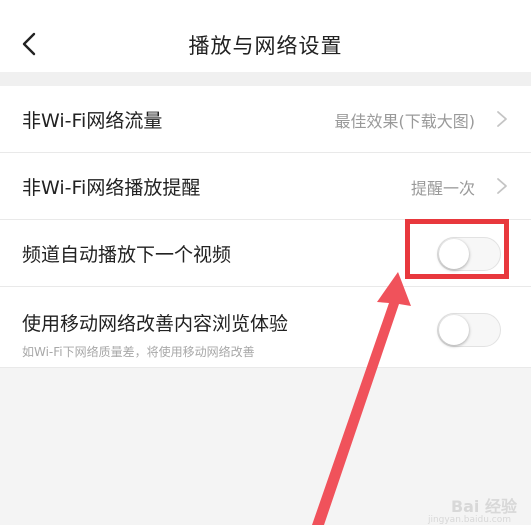  I want to click on top-bar: 播放与网络设置, so click(265, 36).